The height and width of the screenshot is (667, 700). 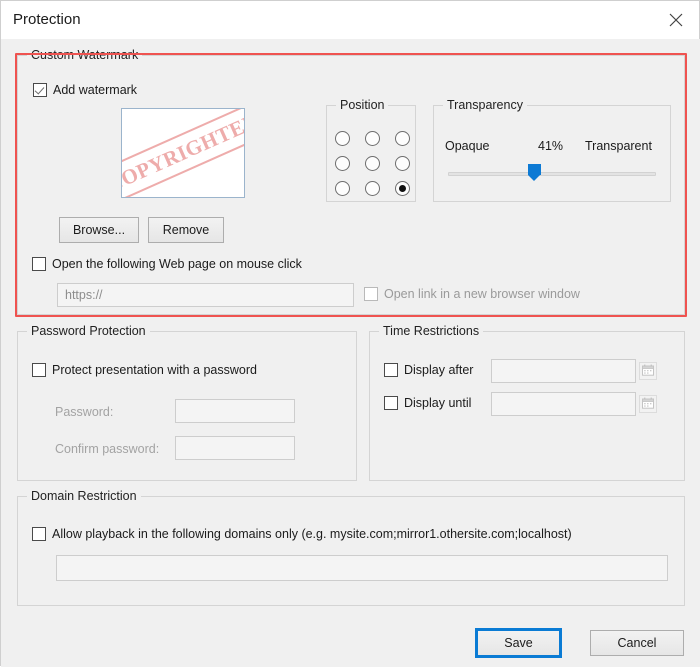 I want to click on watermark-stamp-text: COPYRIGHTED, so click(x=183, y=153).